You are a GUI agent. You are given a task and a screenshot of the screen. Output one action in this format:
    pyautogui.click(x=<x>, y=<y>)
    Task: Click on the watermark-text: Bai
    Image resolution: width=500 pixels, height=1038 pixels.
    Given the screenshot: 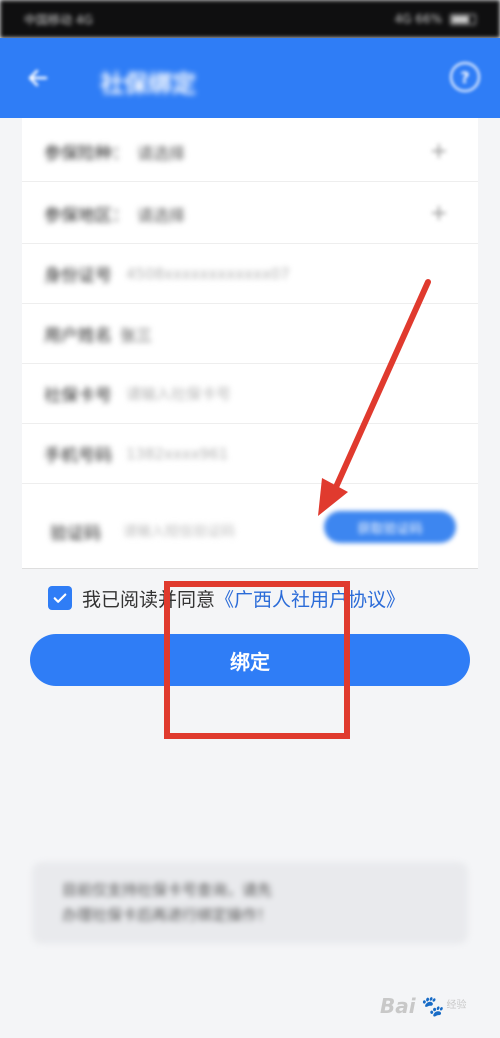 What is the action you would take?
    pyautogui.click(x=398, y=1006)
    